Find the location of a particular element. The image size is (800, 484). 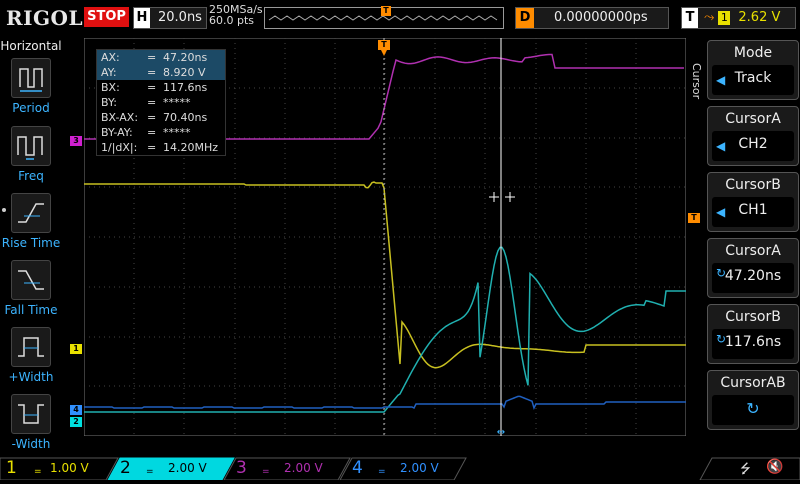

cursor-mode-title: Mode is located at coordinates (753, 53).